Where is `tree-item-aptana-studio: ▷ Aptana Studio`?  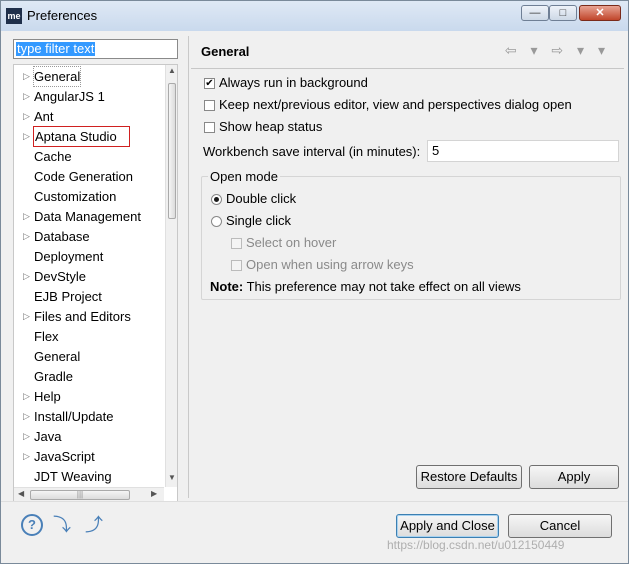 tree-item-aptana-studio: ▷ Aptana Studio is located at coordinates (76, 136).